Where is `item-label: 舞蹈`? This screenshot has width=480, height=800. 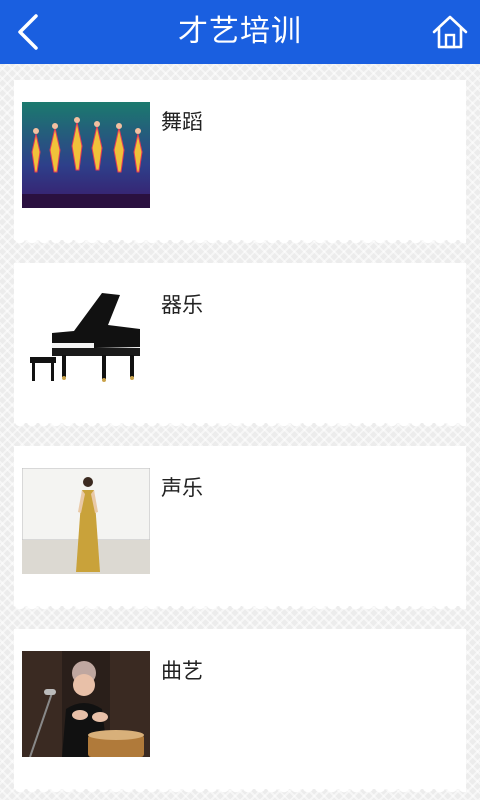 item-label: 舞蹈 is located at coordinates (182, 122).